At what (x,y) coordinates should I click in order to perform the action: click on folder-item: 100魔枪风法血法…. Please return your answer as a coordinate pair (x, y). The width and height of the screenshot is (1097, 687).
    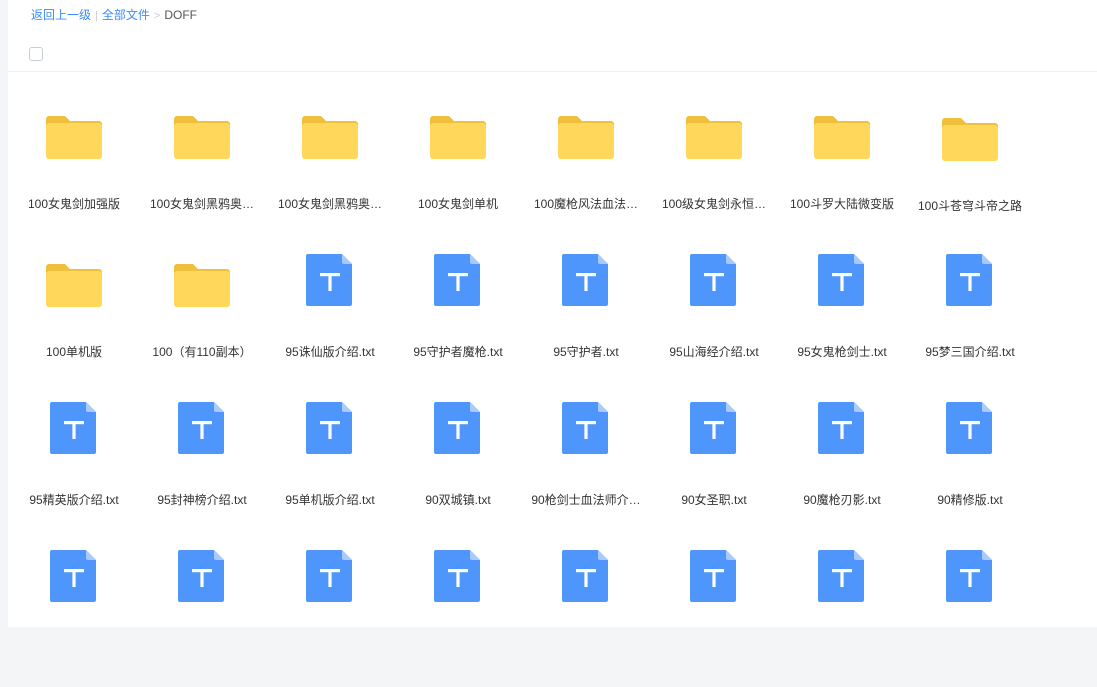
    Looking at the image, I should click on (586, 169).